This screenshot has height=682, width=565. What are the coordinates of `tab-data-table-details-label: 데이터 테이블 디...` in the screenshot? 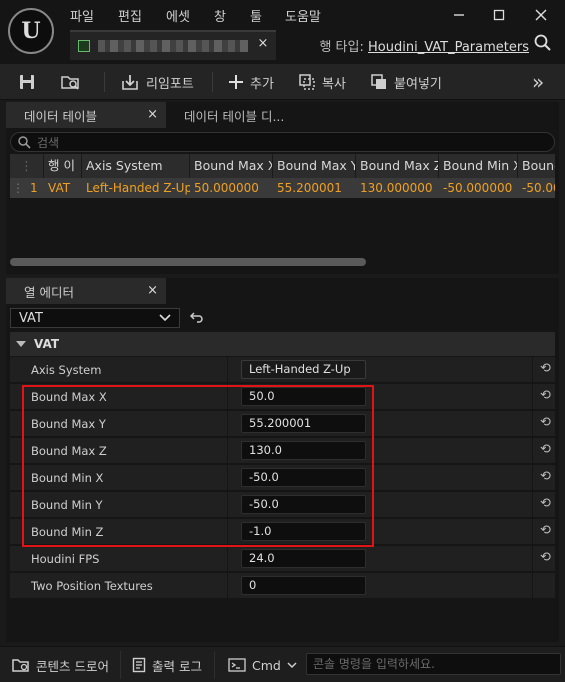 It's located at (234, 116).